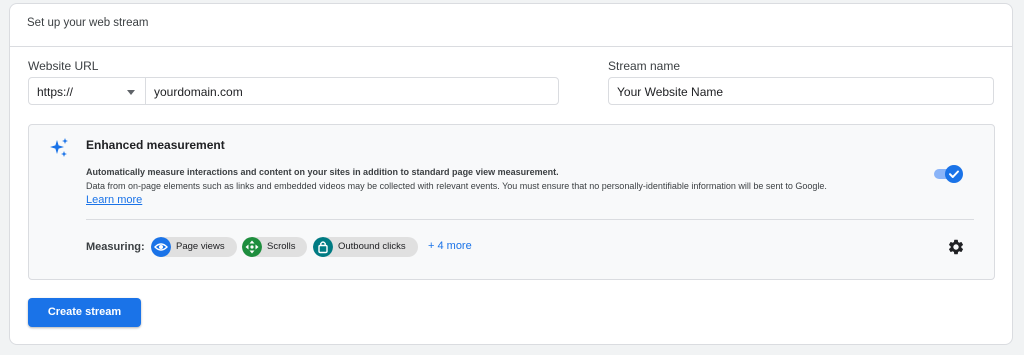 This screenshot has width=1024, height=355. What do you see at coordinates (200, 246) in the screenshot?
I see `chip-label: Page views` at bounding box center [200, 246].